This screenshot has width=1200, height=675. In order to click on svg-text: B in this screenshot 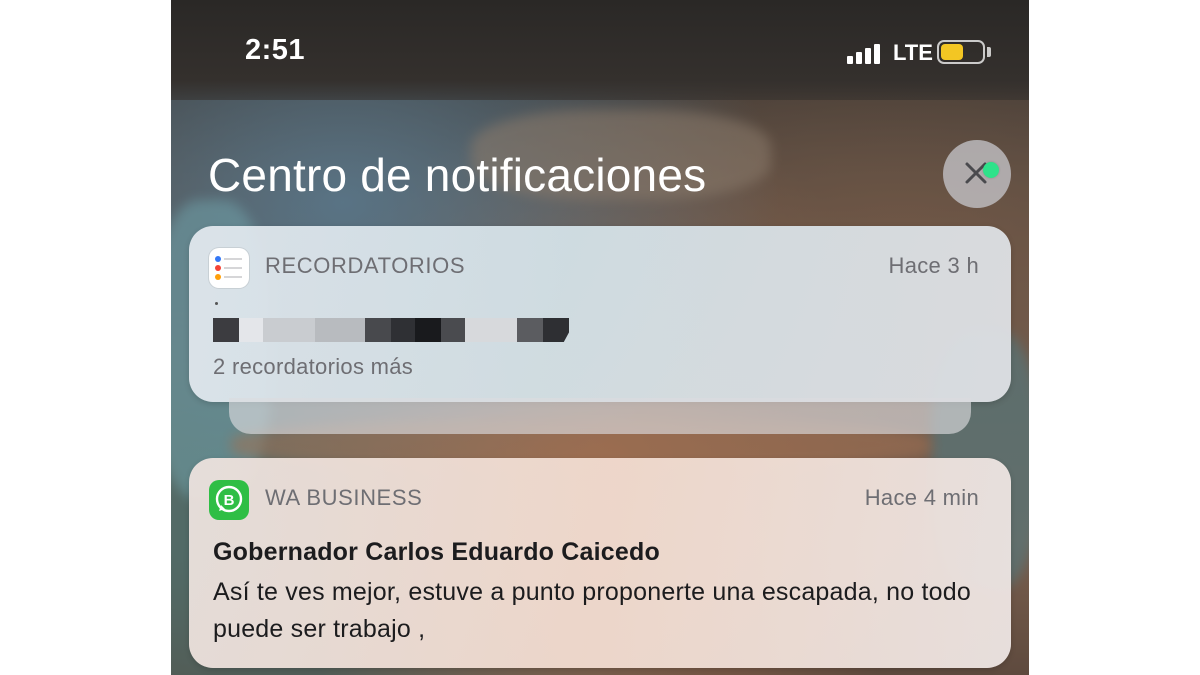, I will do `click(229, 500)`.